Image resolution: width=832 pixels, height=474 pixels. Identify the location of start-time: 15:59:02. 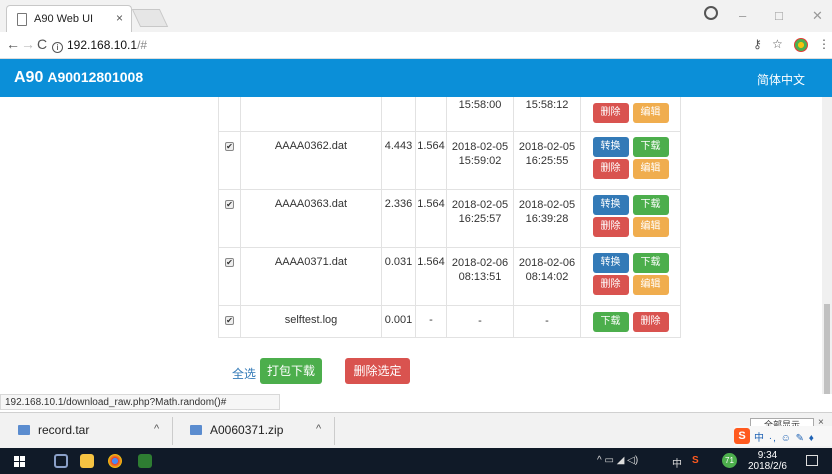
(480, 161).